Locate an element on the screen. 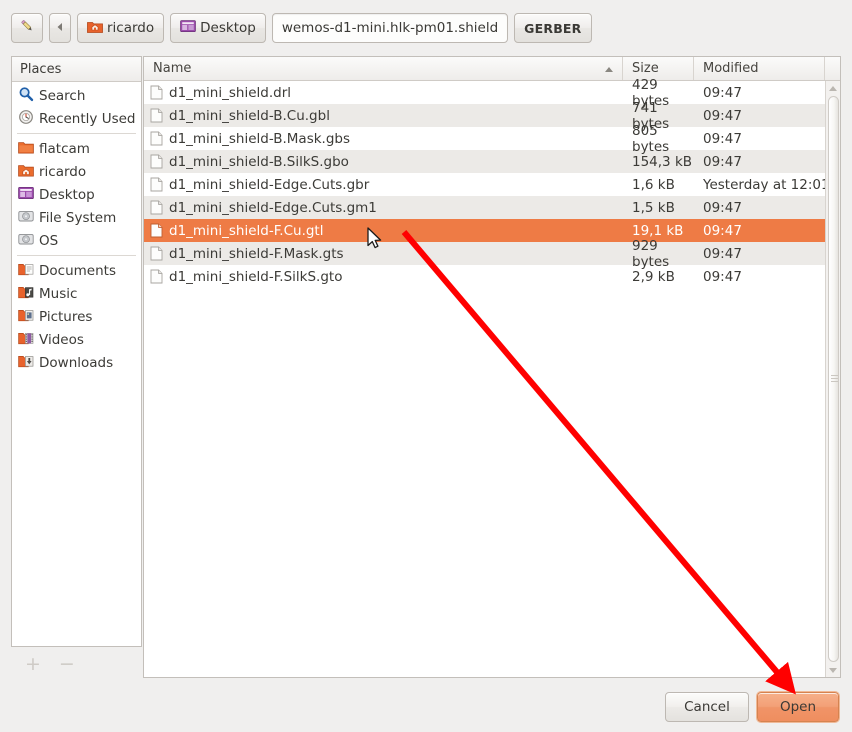 This screenshot has height=732, width=852. sidebar-item-videos: Videos is located at coordinates (76, 339).